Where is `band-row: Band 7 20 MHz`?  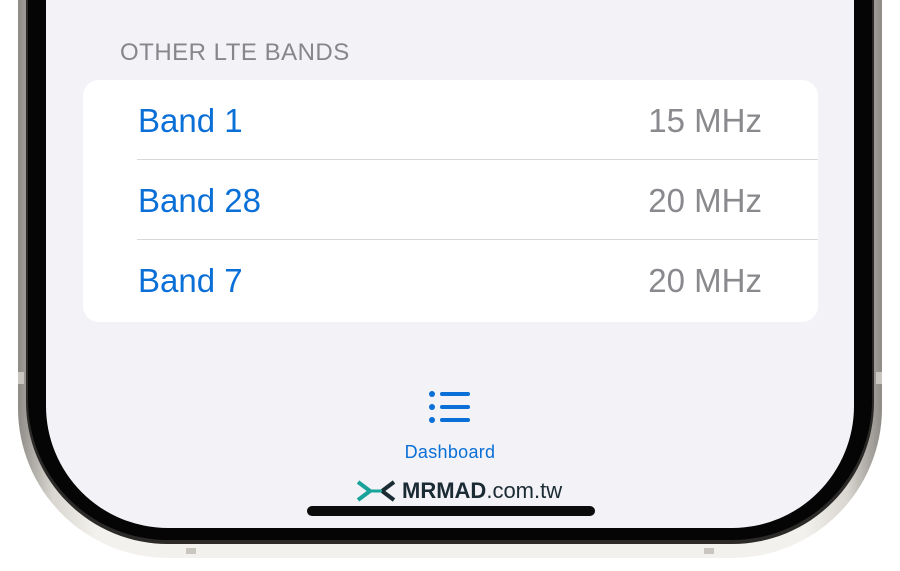 band-row: Band 7 20 MHz is located at coordinates (450, 280).